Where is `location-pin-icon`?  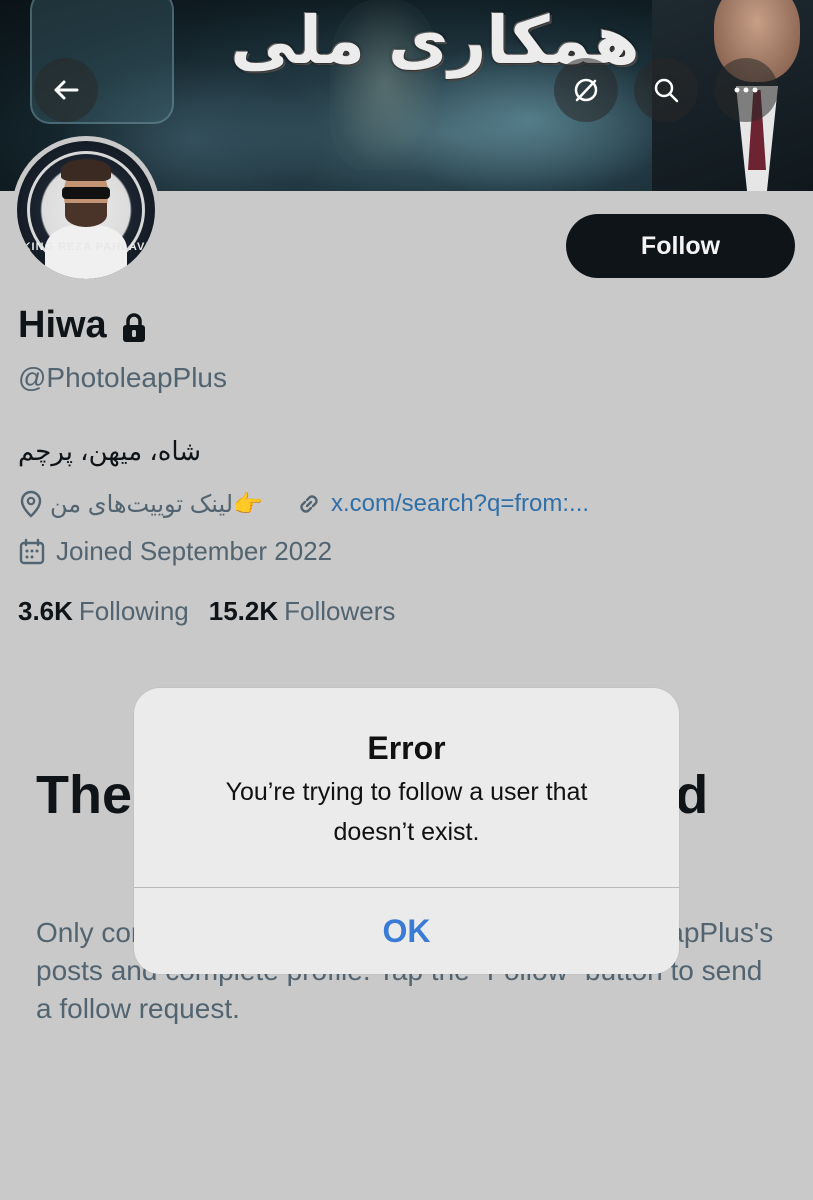
location-pin-icon is located at coordinates (31, 504).